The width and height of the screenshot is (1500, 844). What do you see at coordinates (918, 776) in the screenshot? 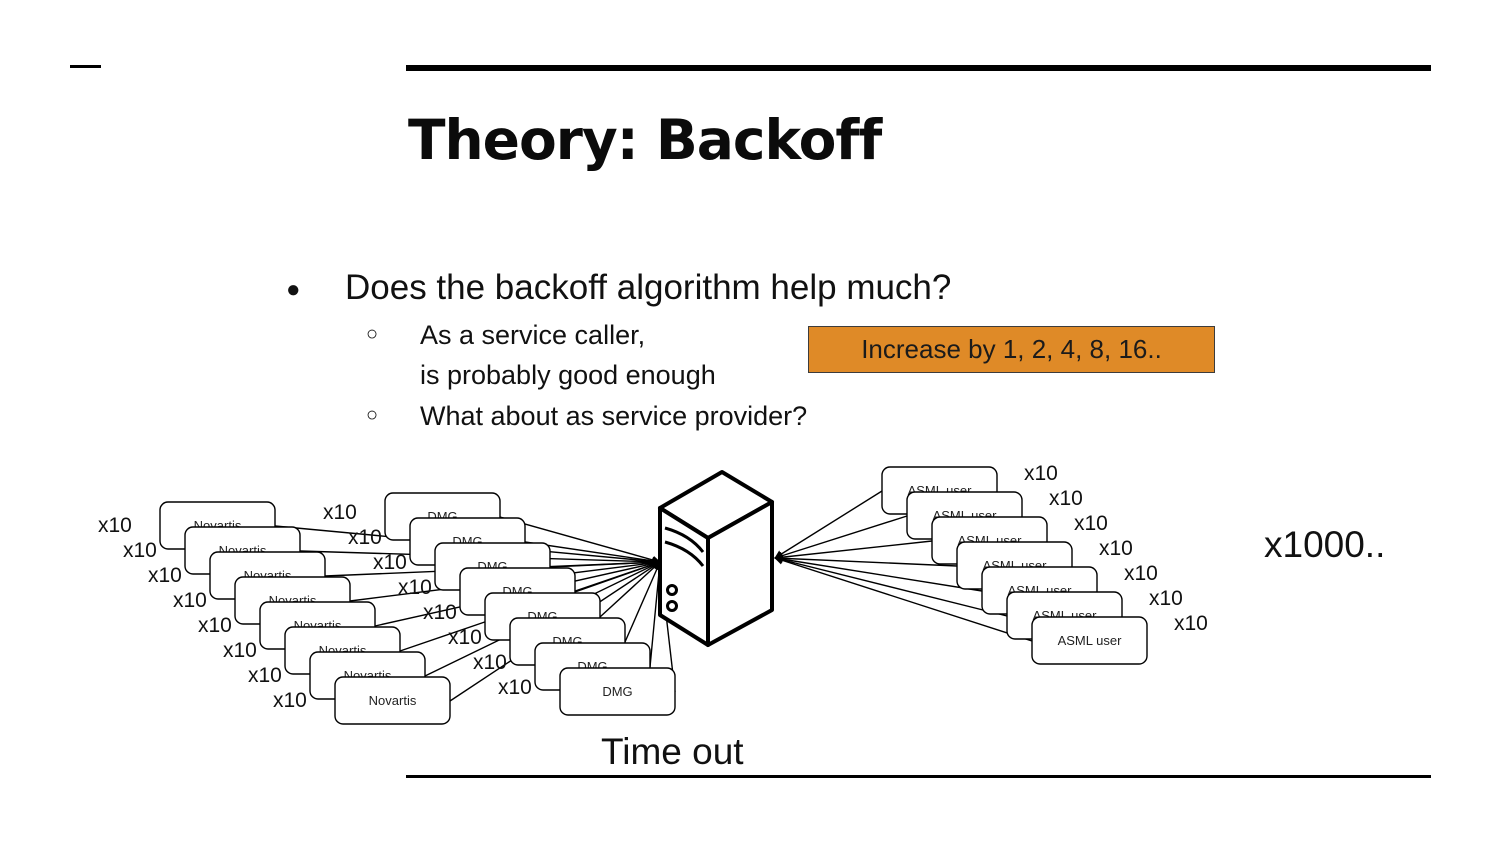
I see `bottom-rule` at bounding box center [918, 776].